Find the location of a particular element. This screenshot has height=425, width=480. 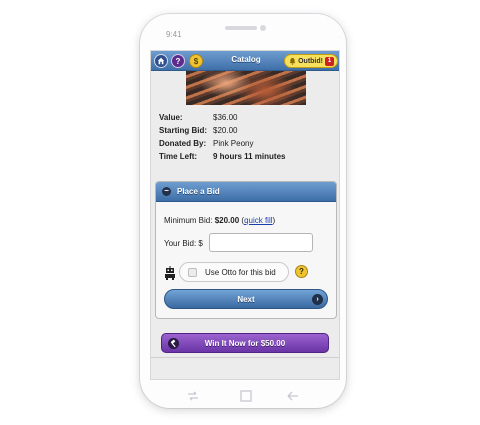

bell-icon is located at coordinates (292, 61).